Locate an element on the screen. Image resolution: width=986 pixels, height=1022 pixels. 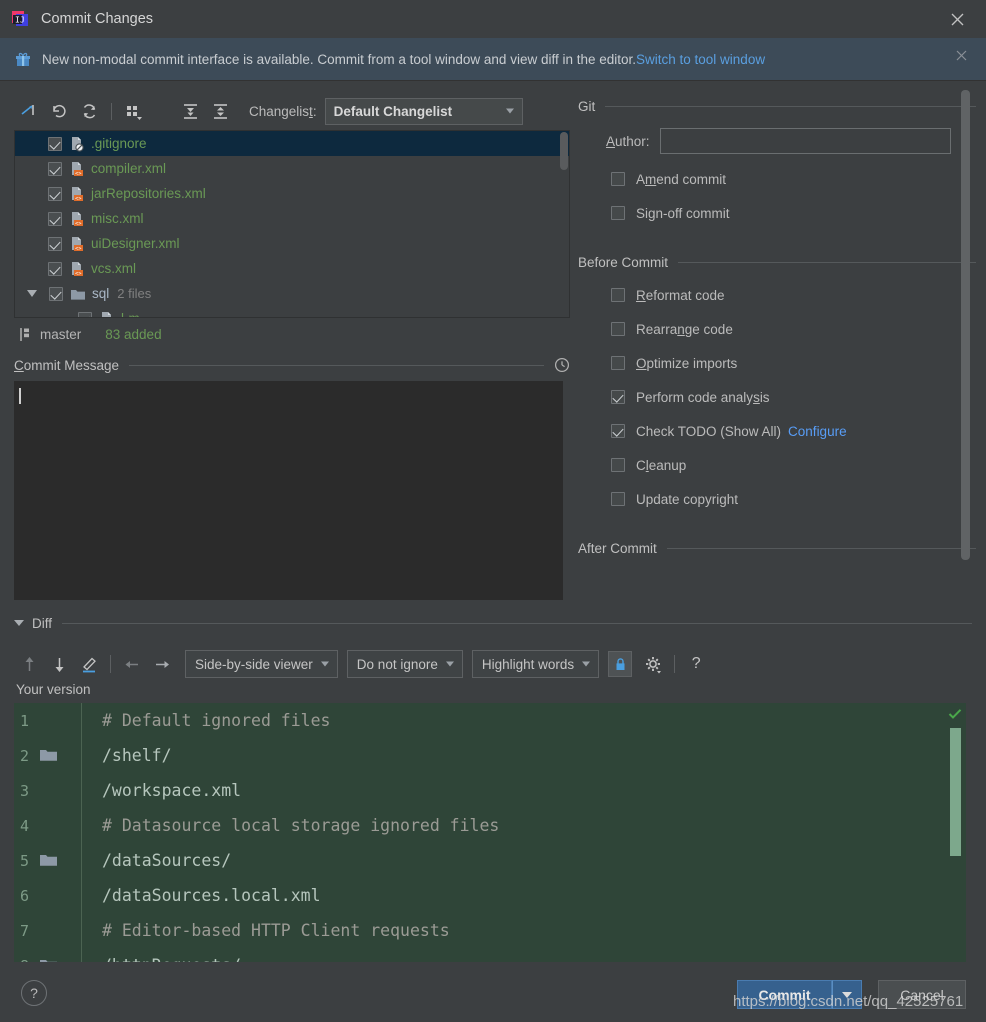
collapse-all-icon is located at coordinates (220, 111).